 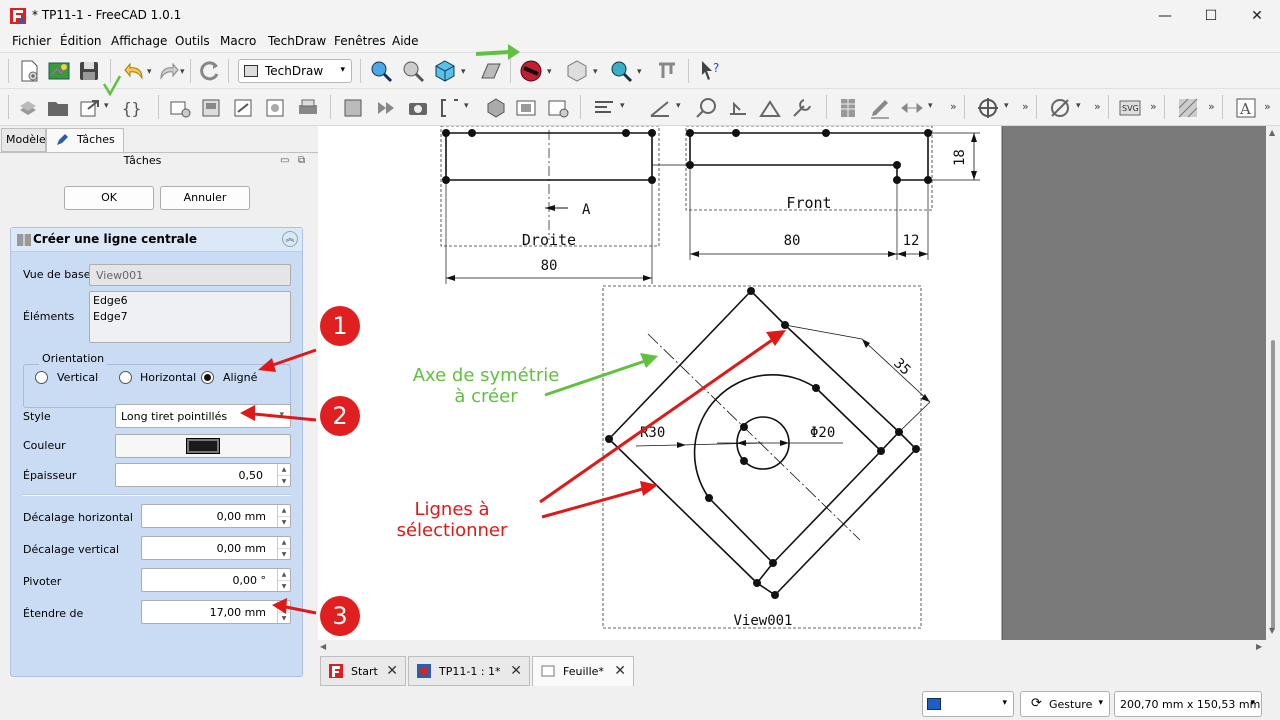 What do you see at coordinates (549, 240) in the screenshot?
I see `right-view-label: Droite` at bounding box center [549, 240].